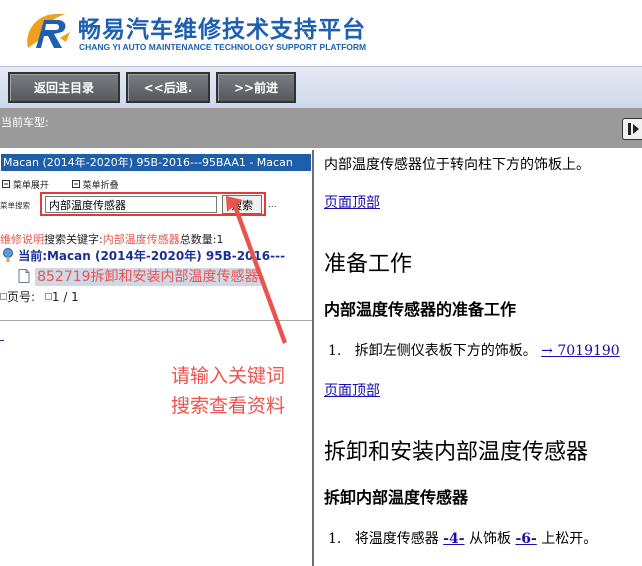 This screenshot has width=642, height=566. I want to click on tree-controls: 菜单展开 菜单折叠, so click(70, 184).